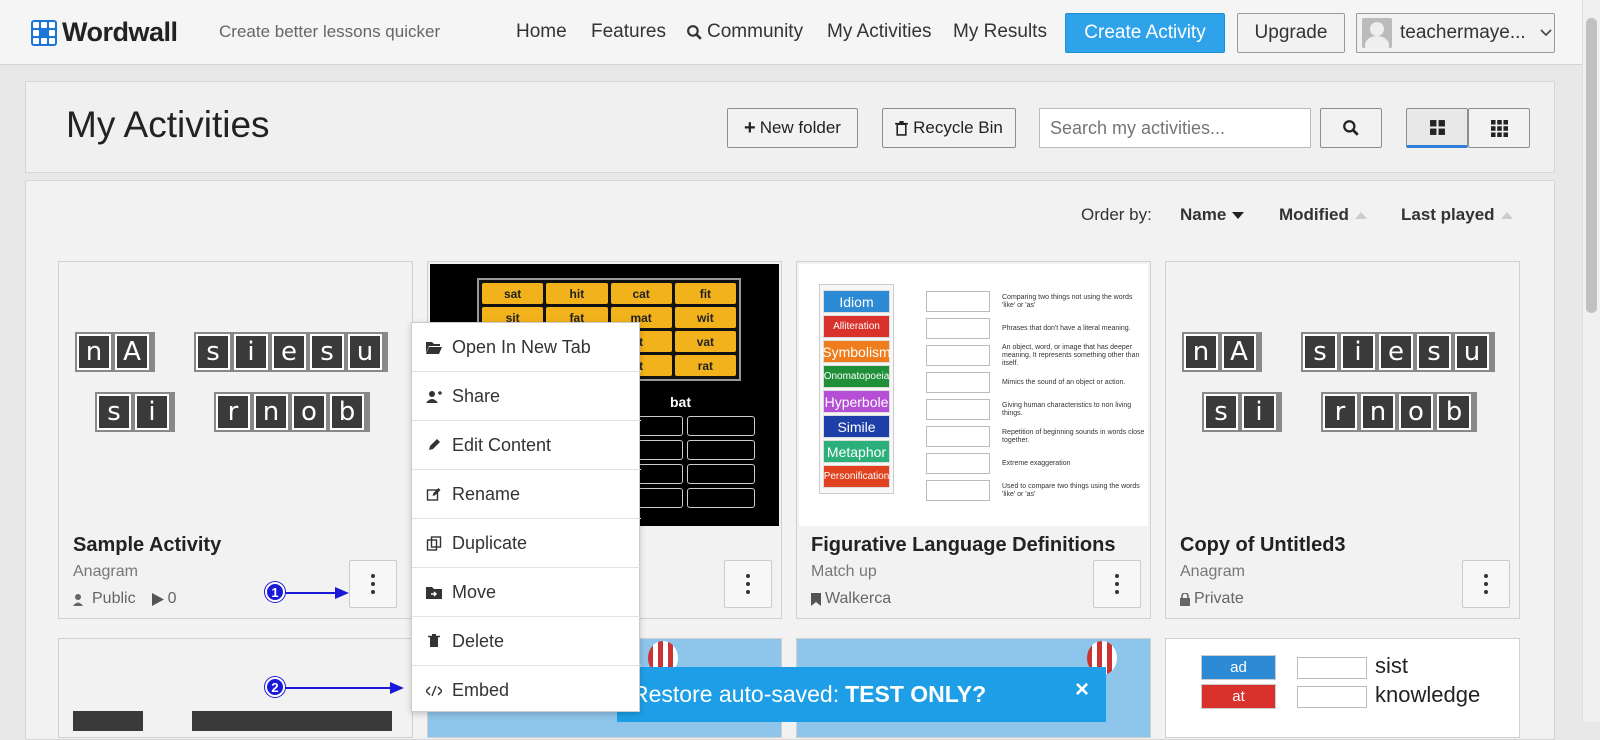  What do you see at coordinates (434, 444) in the screenshot?
I see `pencil-icon` at bounding box center [434, 444].